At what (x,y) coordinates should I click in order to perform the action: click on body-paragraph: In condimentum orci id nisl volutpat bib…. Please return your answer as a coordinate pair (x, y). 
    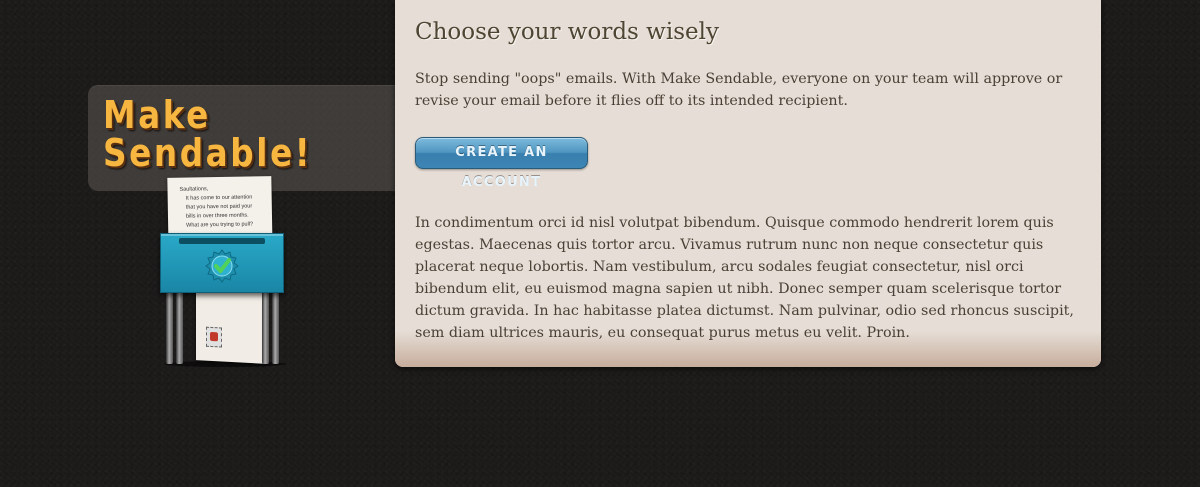
    Looking at the image, I should click on (744, 278).